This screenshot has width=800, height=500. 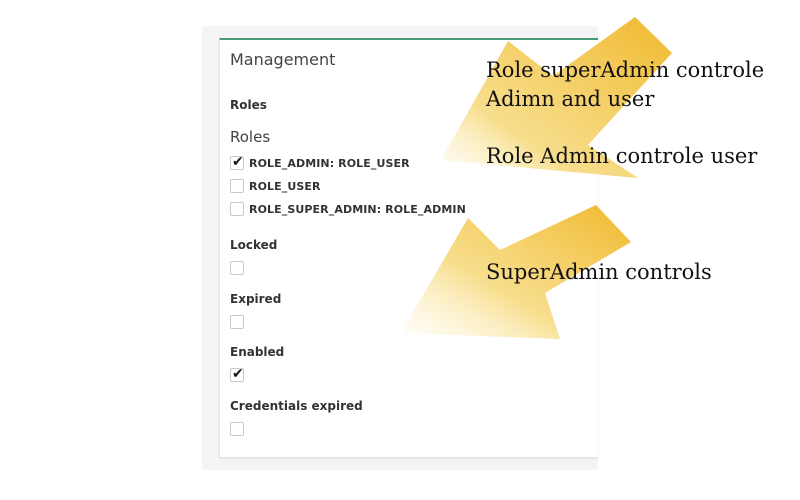 What do you see at coordinates (599, 272) in the screenshot?
I see `annotation-superadmin-controls: SuperAdmin controls` at bounding box center [599, 272].